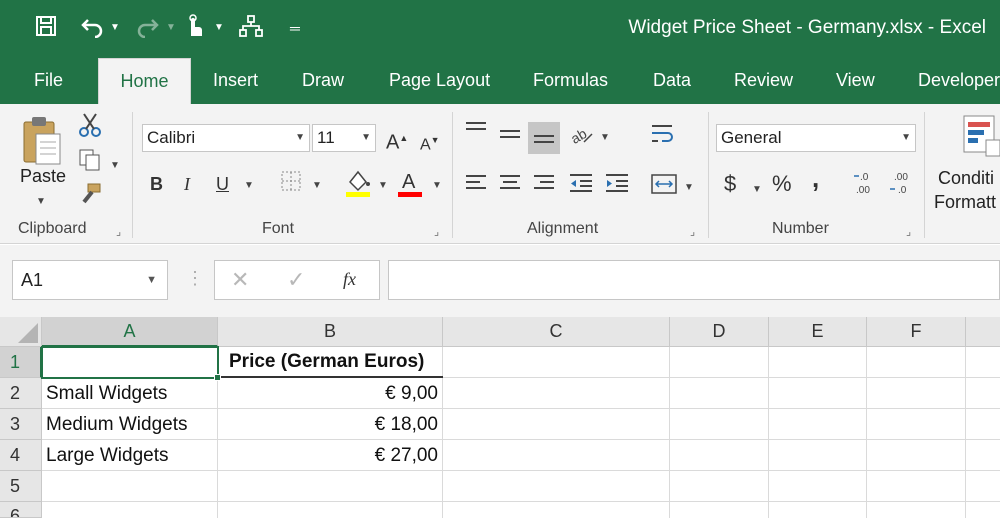  What do you see at coordinates (510, 137) in the screenshot?
I see `align-middle-icon` at bounding box center [510, 137].